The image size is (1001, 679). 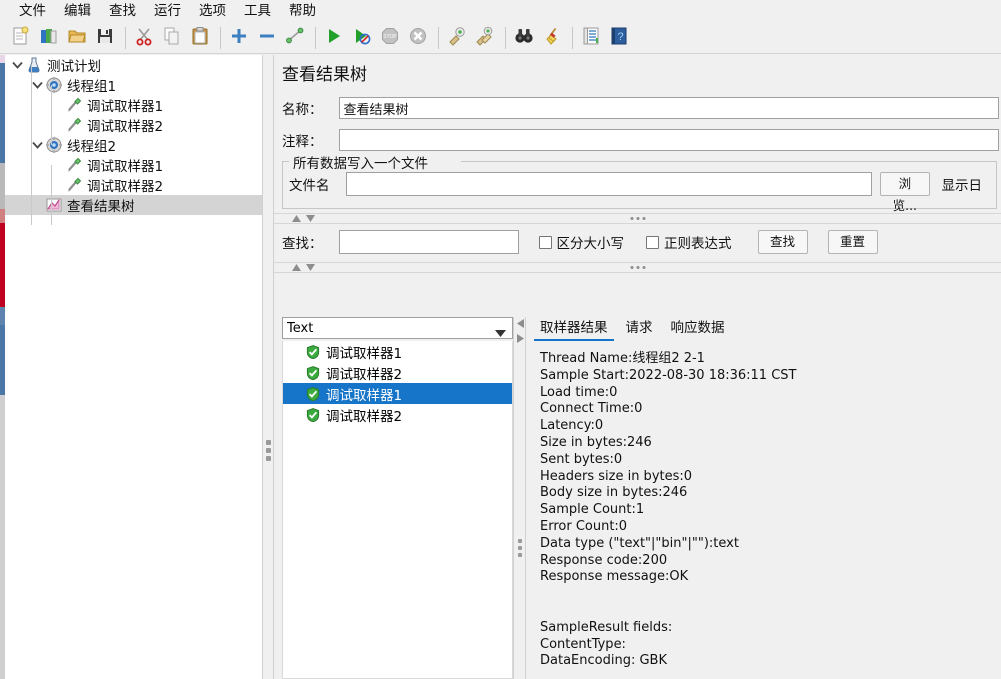 I want to click on checkbox-box-icon, so click(x=652, y=242).